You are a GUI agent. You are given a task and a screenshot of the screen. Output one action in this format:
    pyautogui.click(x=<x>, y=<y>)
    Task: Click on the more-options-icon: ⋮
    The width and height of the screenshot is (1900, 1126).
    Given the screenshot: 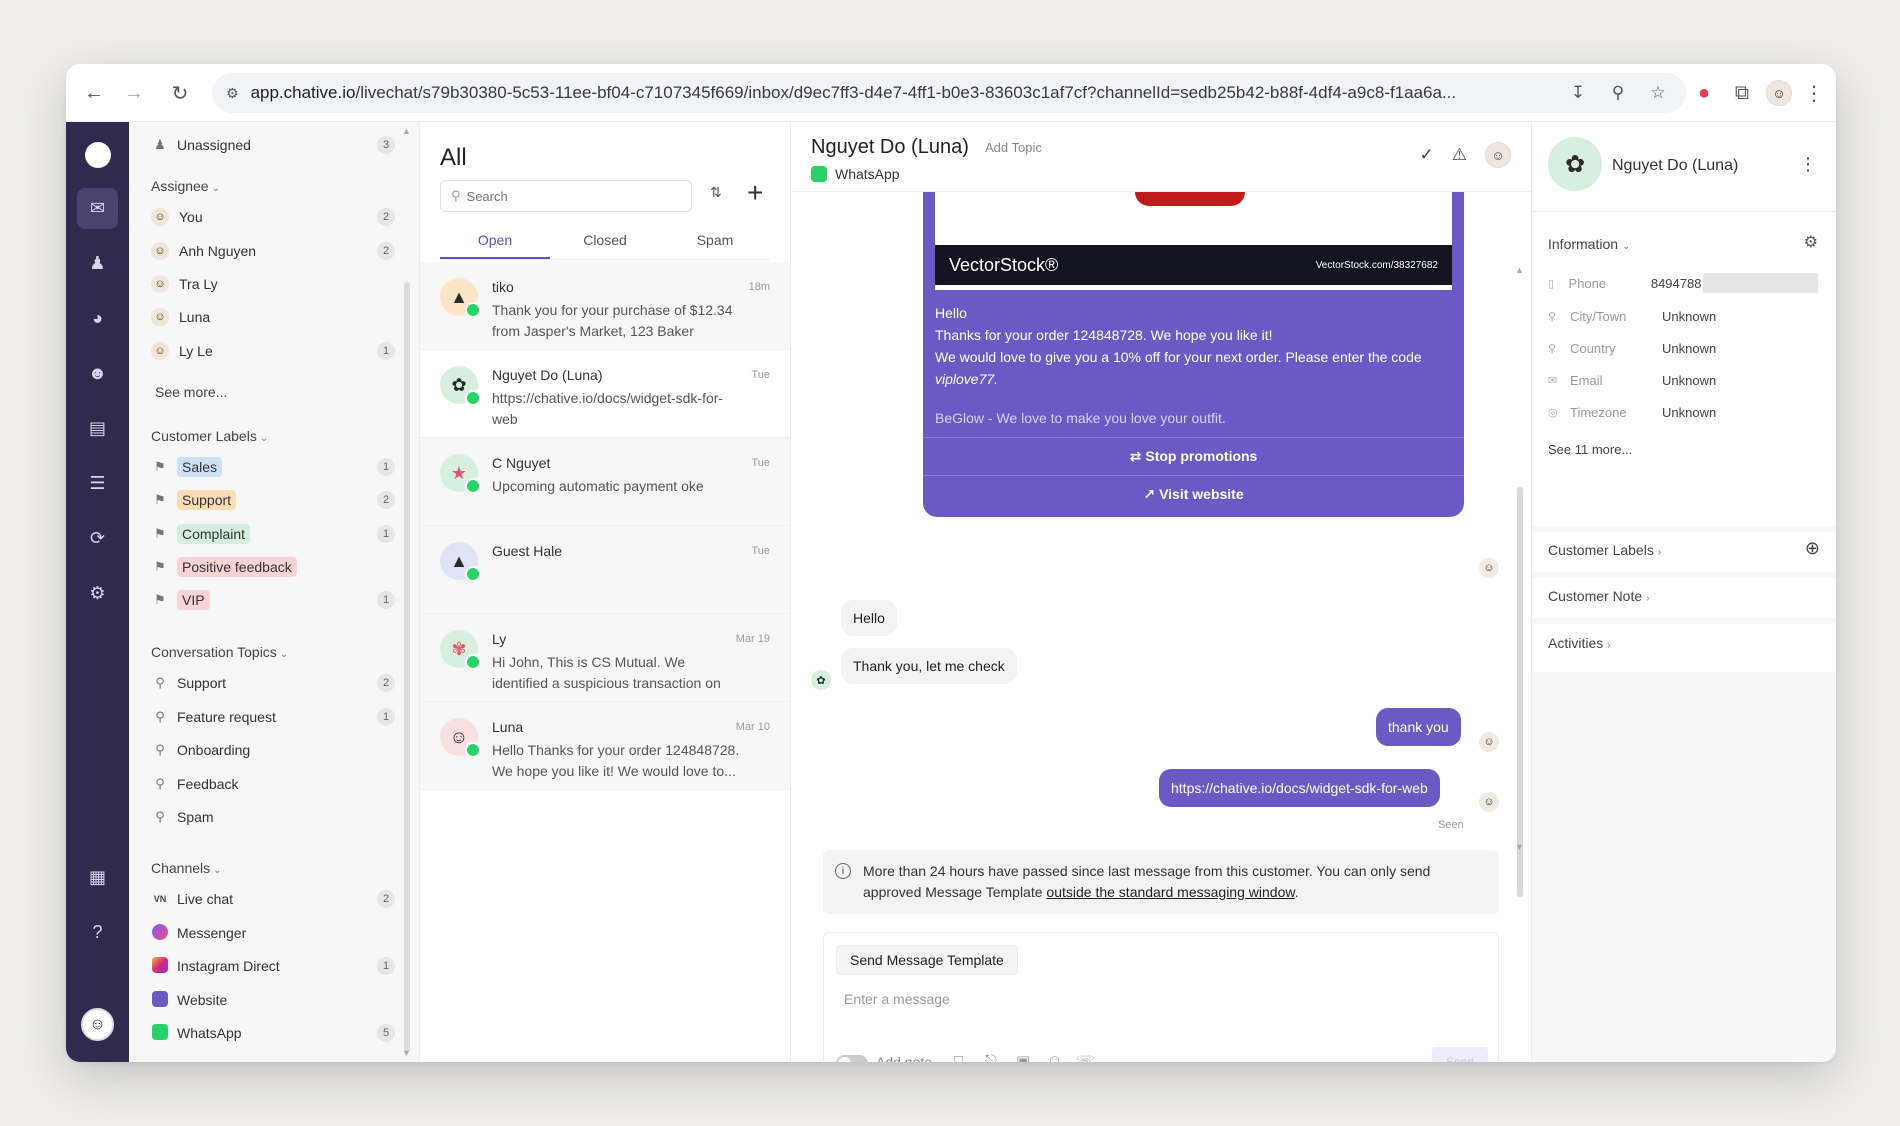 What is the action you would take?
    pyautogui.click(x=1808, y=164)
    